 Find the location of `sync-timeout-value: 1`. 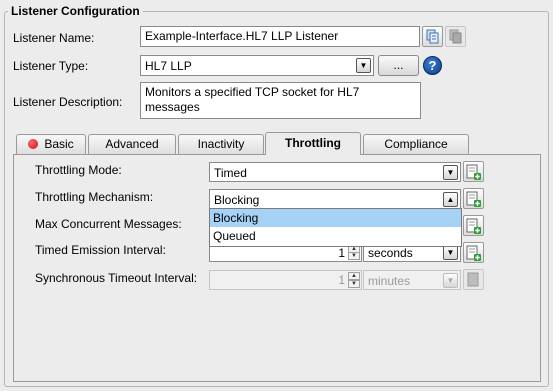

sync-timeout-value: 1 is located at coordinates (341, 280).